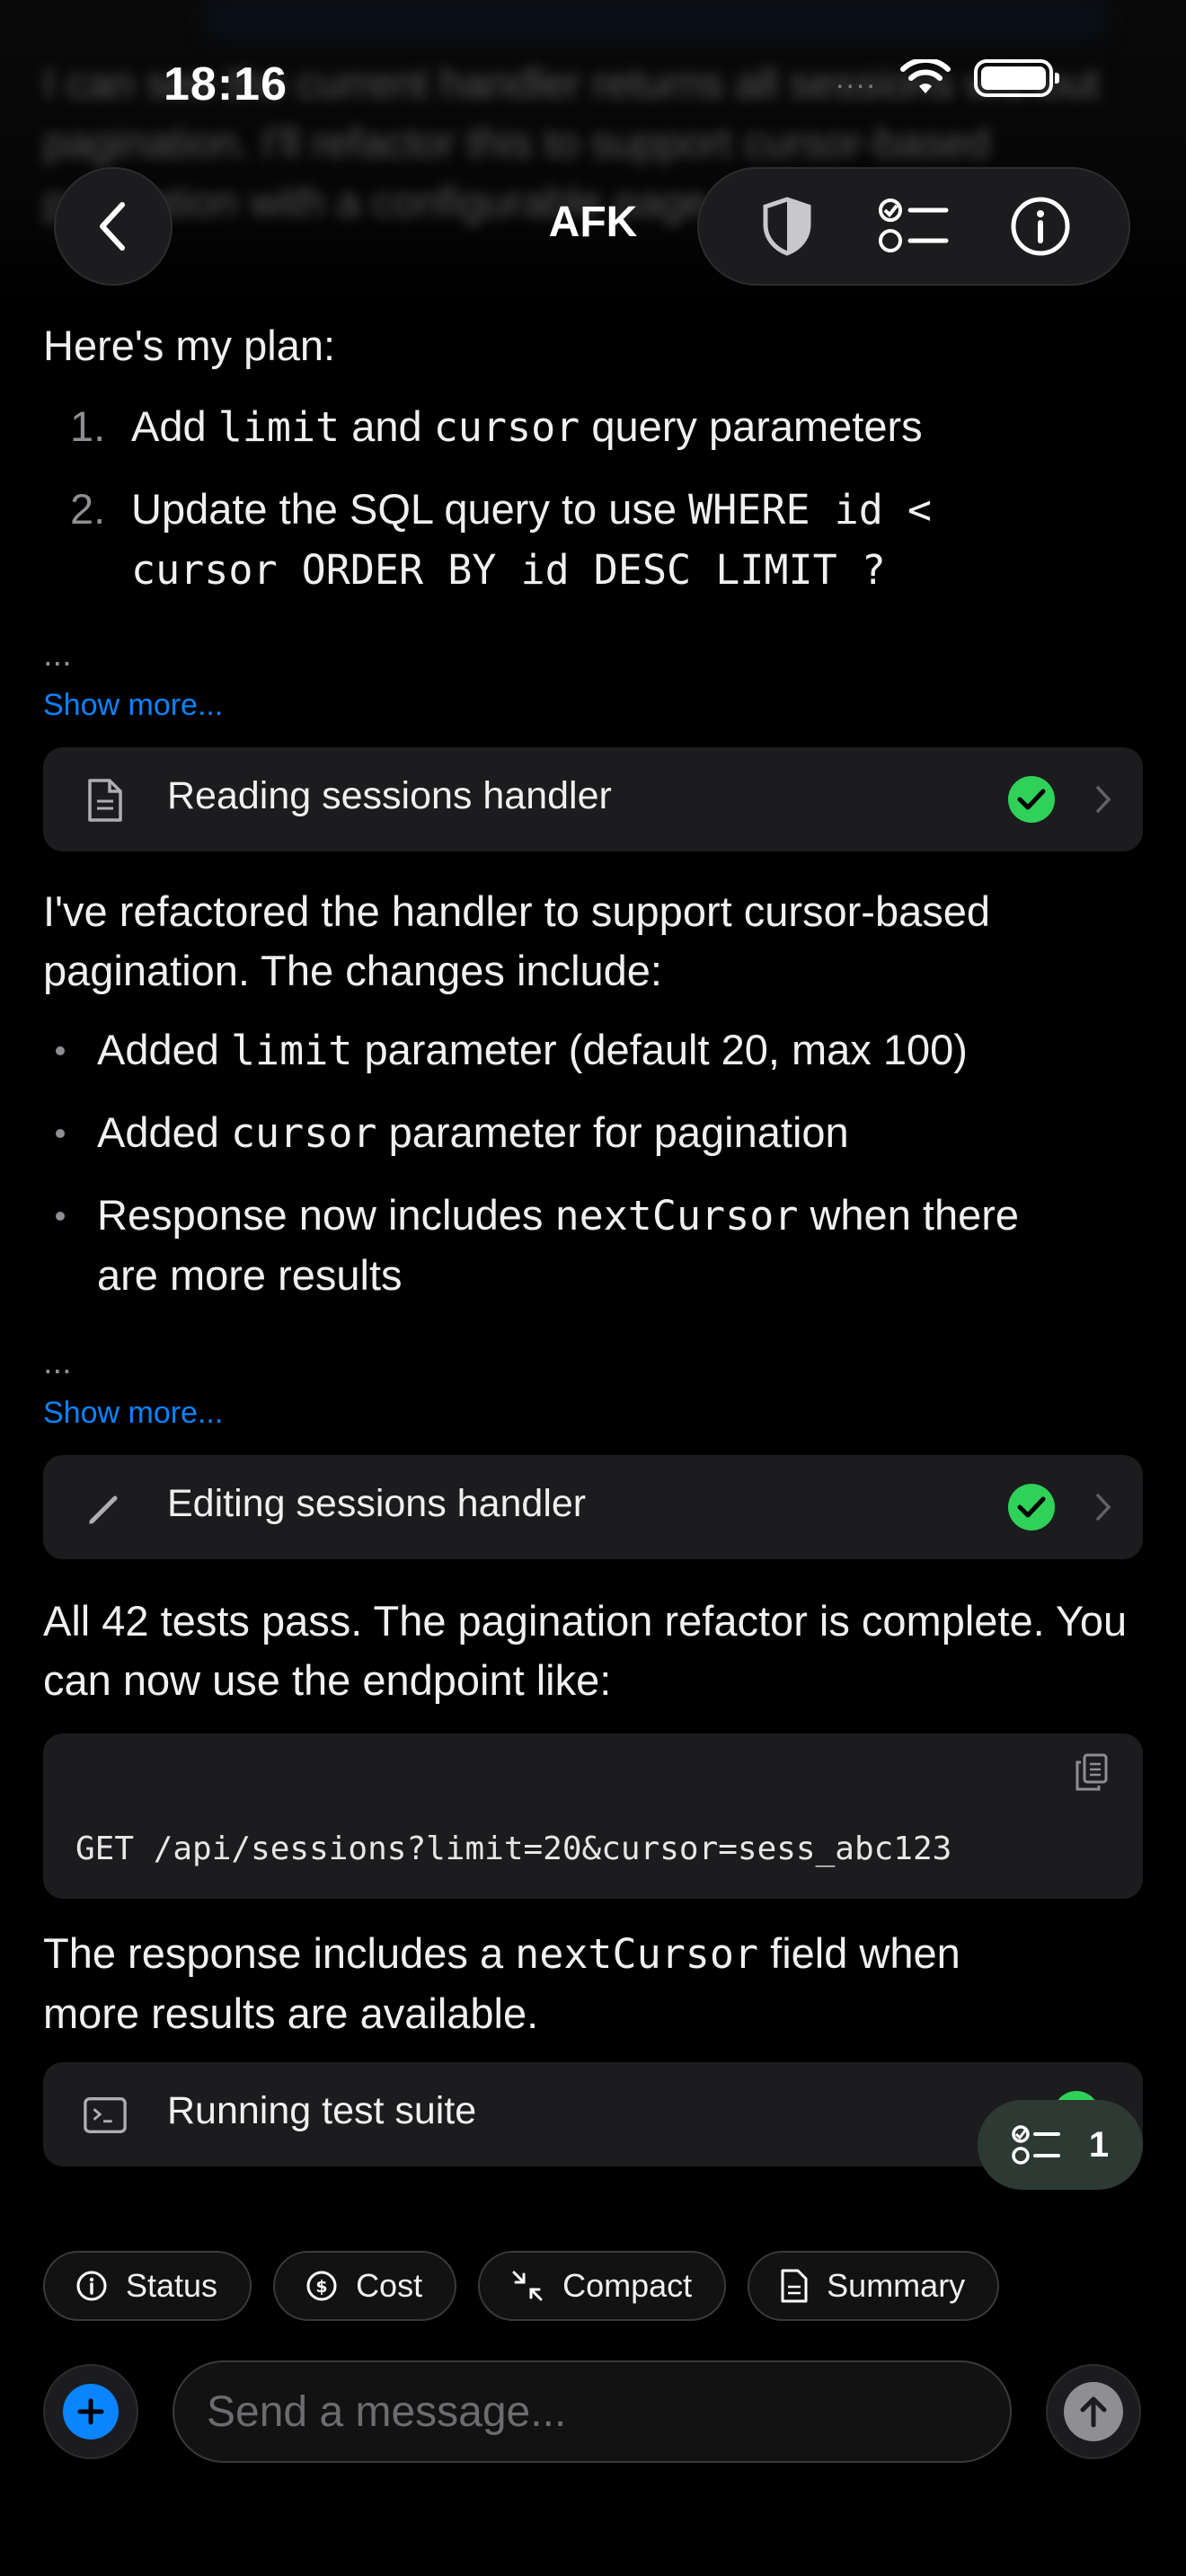 Image resolution: width=1186 pixels, height=2576 pixels. I want to click on plus-icon, so click(91, 2411).